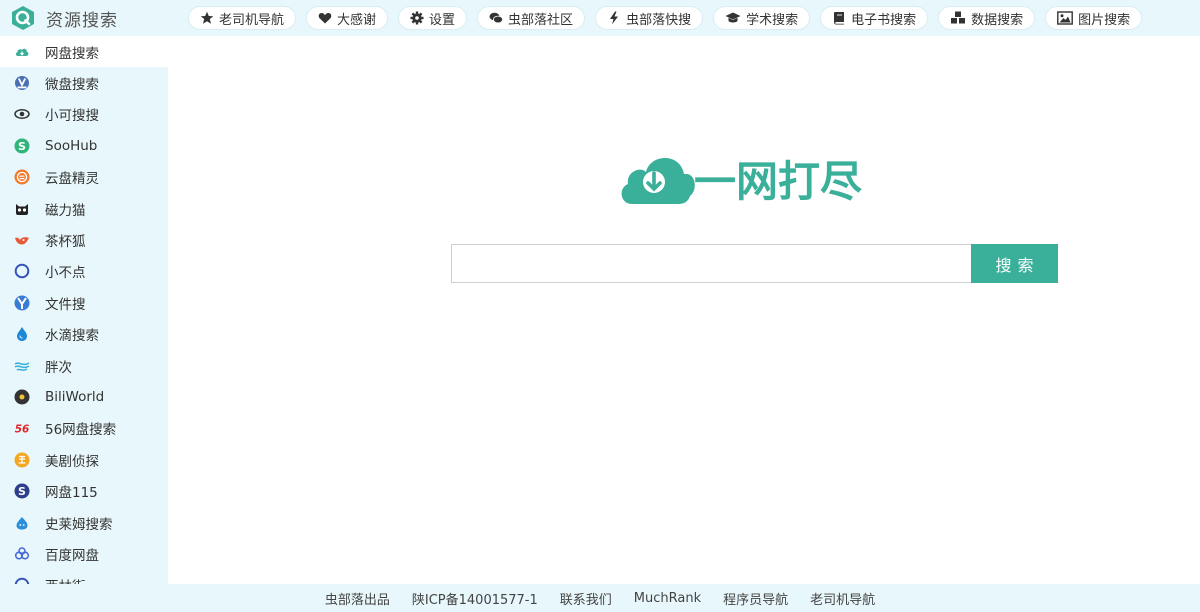 The height and width of the screenshot is (612, 1200). I want to click on star-icon, so click(207, 17).